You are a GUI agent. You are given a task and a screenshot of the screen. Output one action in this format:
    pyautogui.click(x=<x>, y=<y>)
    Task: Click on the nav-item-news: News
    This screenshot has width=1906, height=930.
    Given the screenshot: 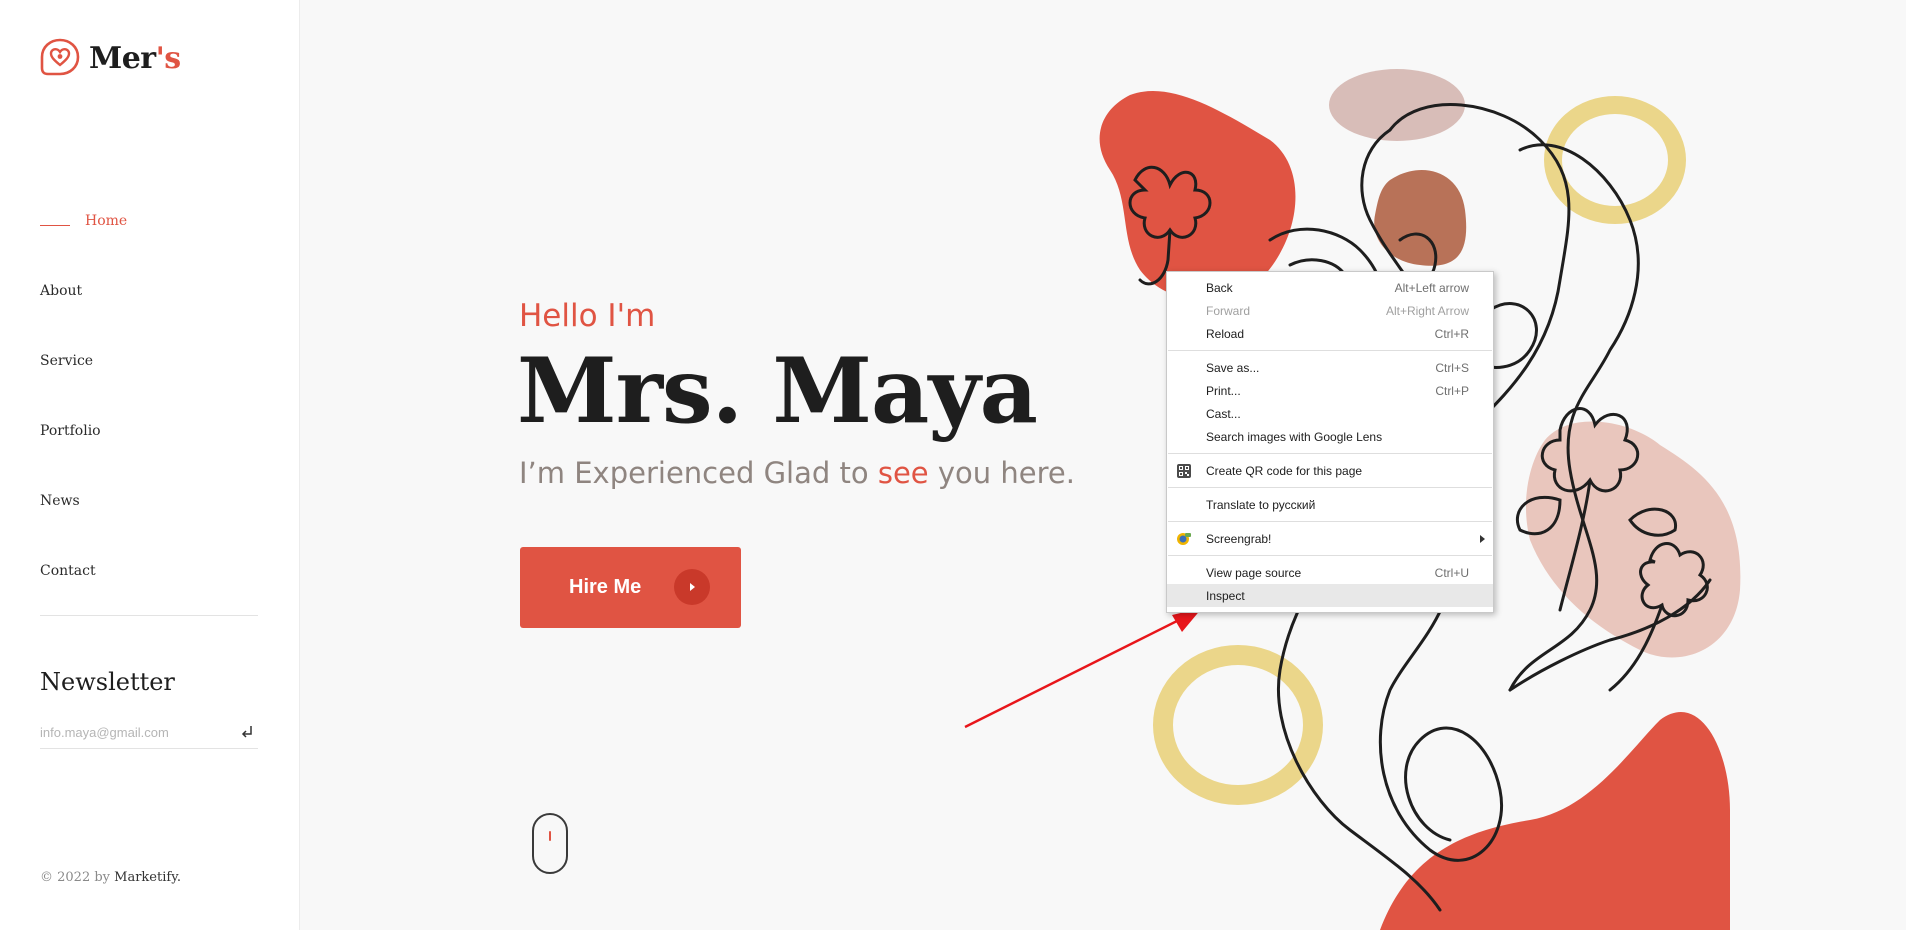 What is the action you would take?
    pyautogui.click(x=83, y=501)
    